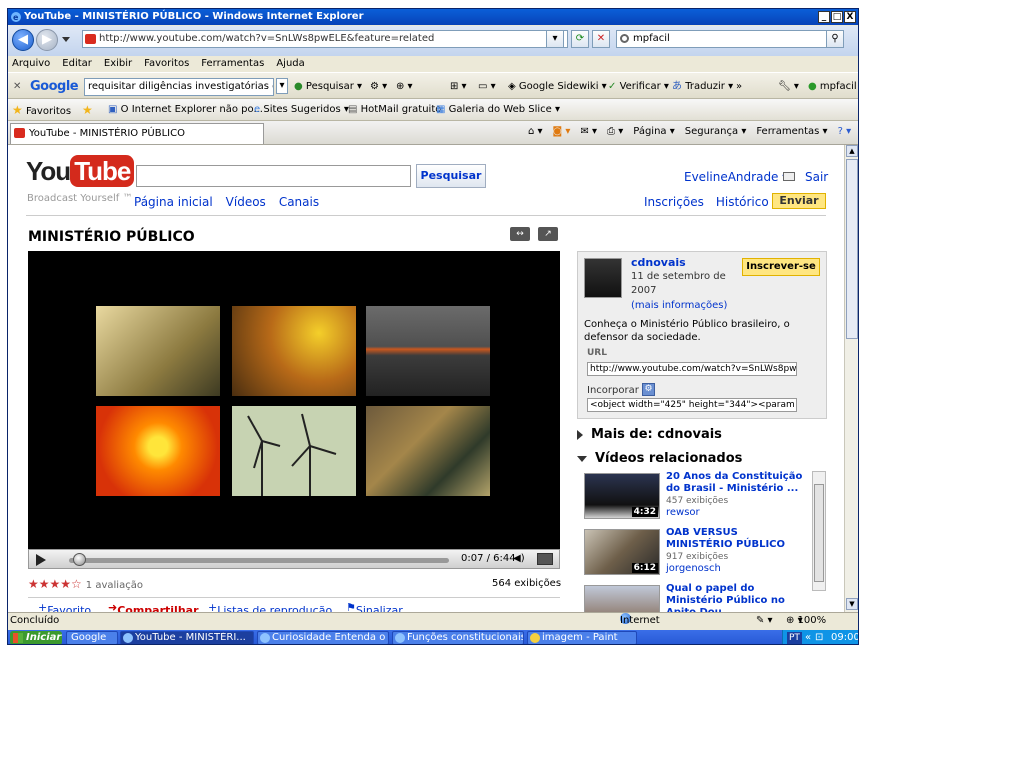 Image resolution: width=1024 pixels, height=768 pixels. What do you see at coordinates (683, 512) in the screenshot?
I see `related-author: rewsor` at bounding box center [683, 512].